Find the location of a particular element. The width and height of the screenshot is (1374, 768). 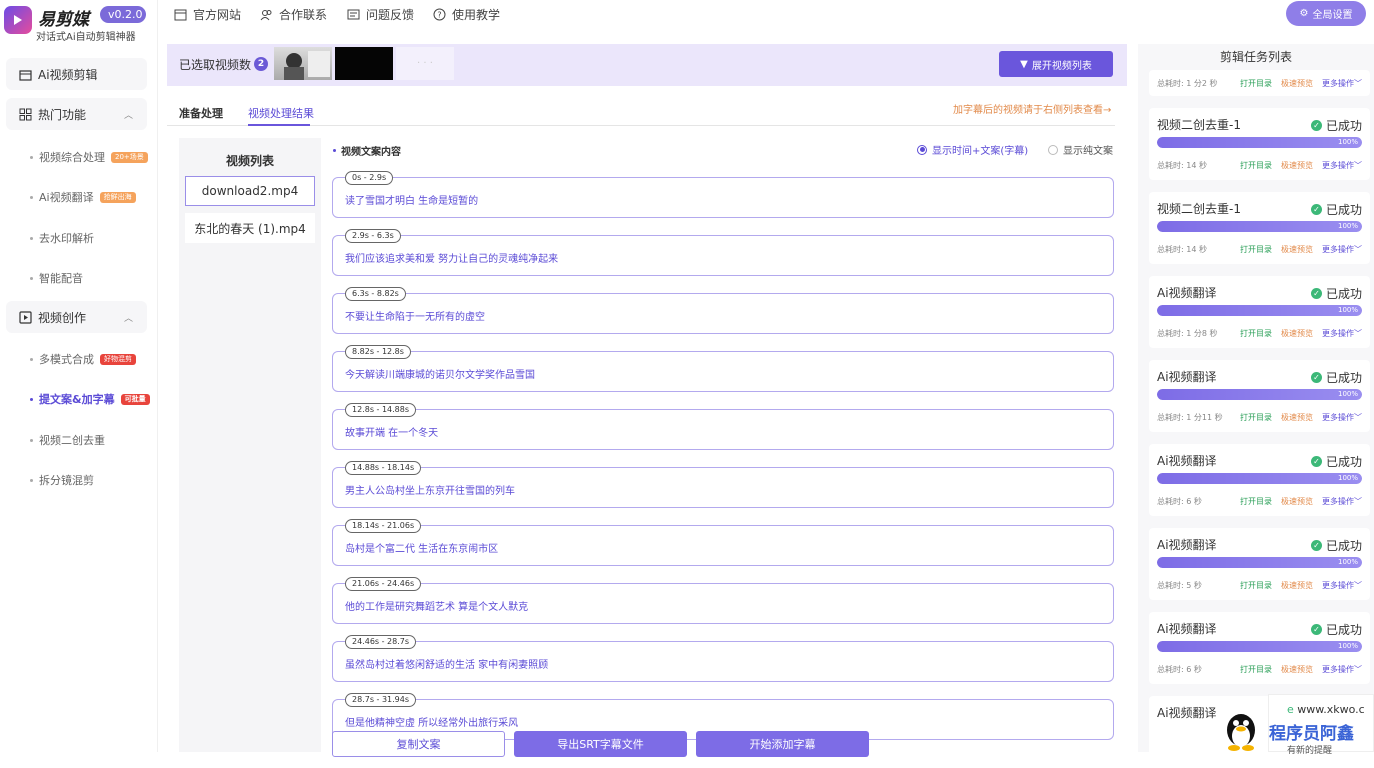

segment-time: 21.06s - 24.46s is located at coordinates (383, 584).